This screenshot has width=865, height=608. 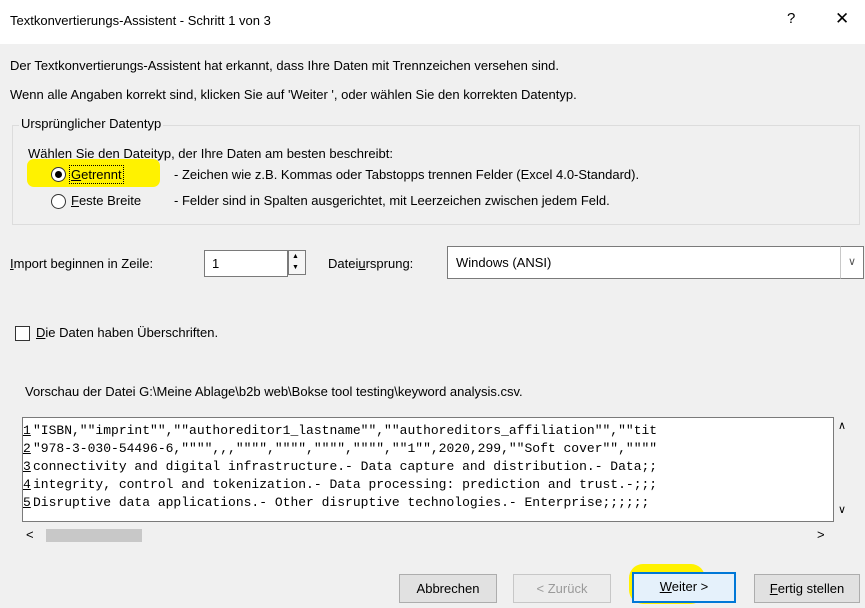 What do you see at coordinates (22, 333) in the screenshot?
I see `headers-checkbox` at bounding box center [22, 333].